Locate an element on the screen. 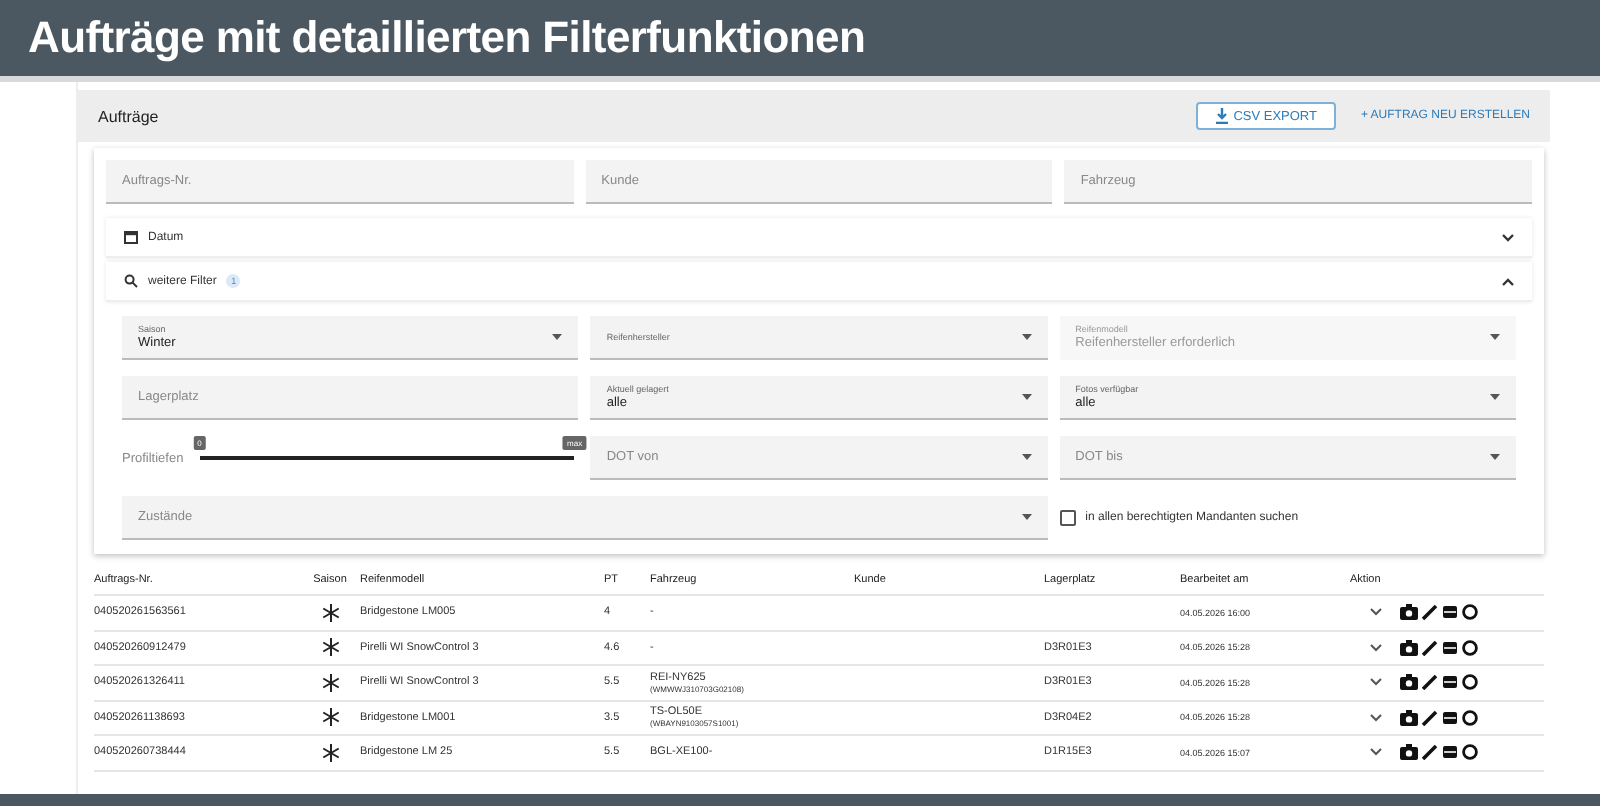  page-title: Aufträge mit detaillierten Filterfunktionen is located at coordinates (447, 38).